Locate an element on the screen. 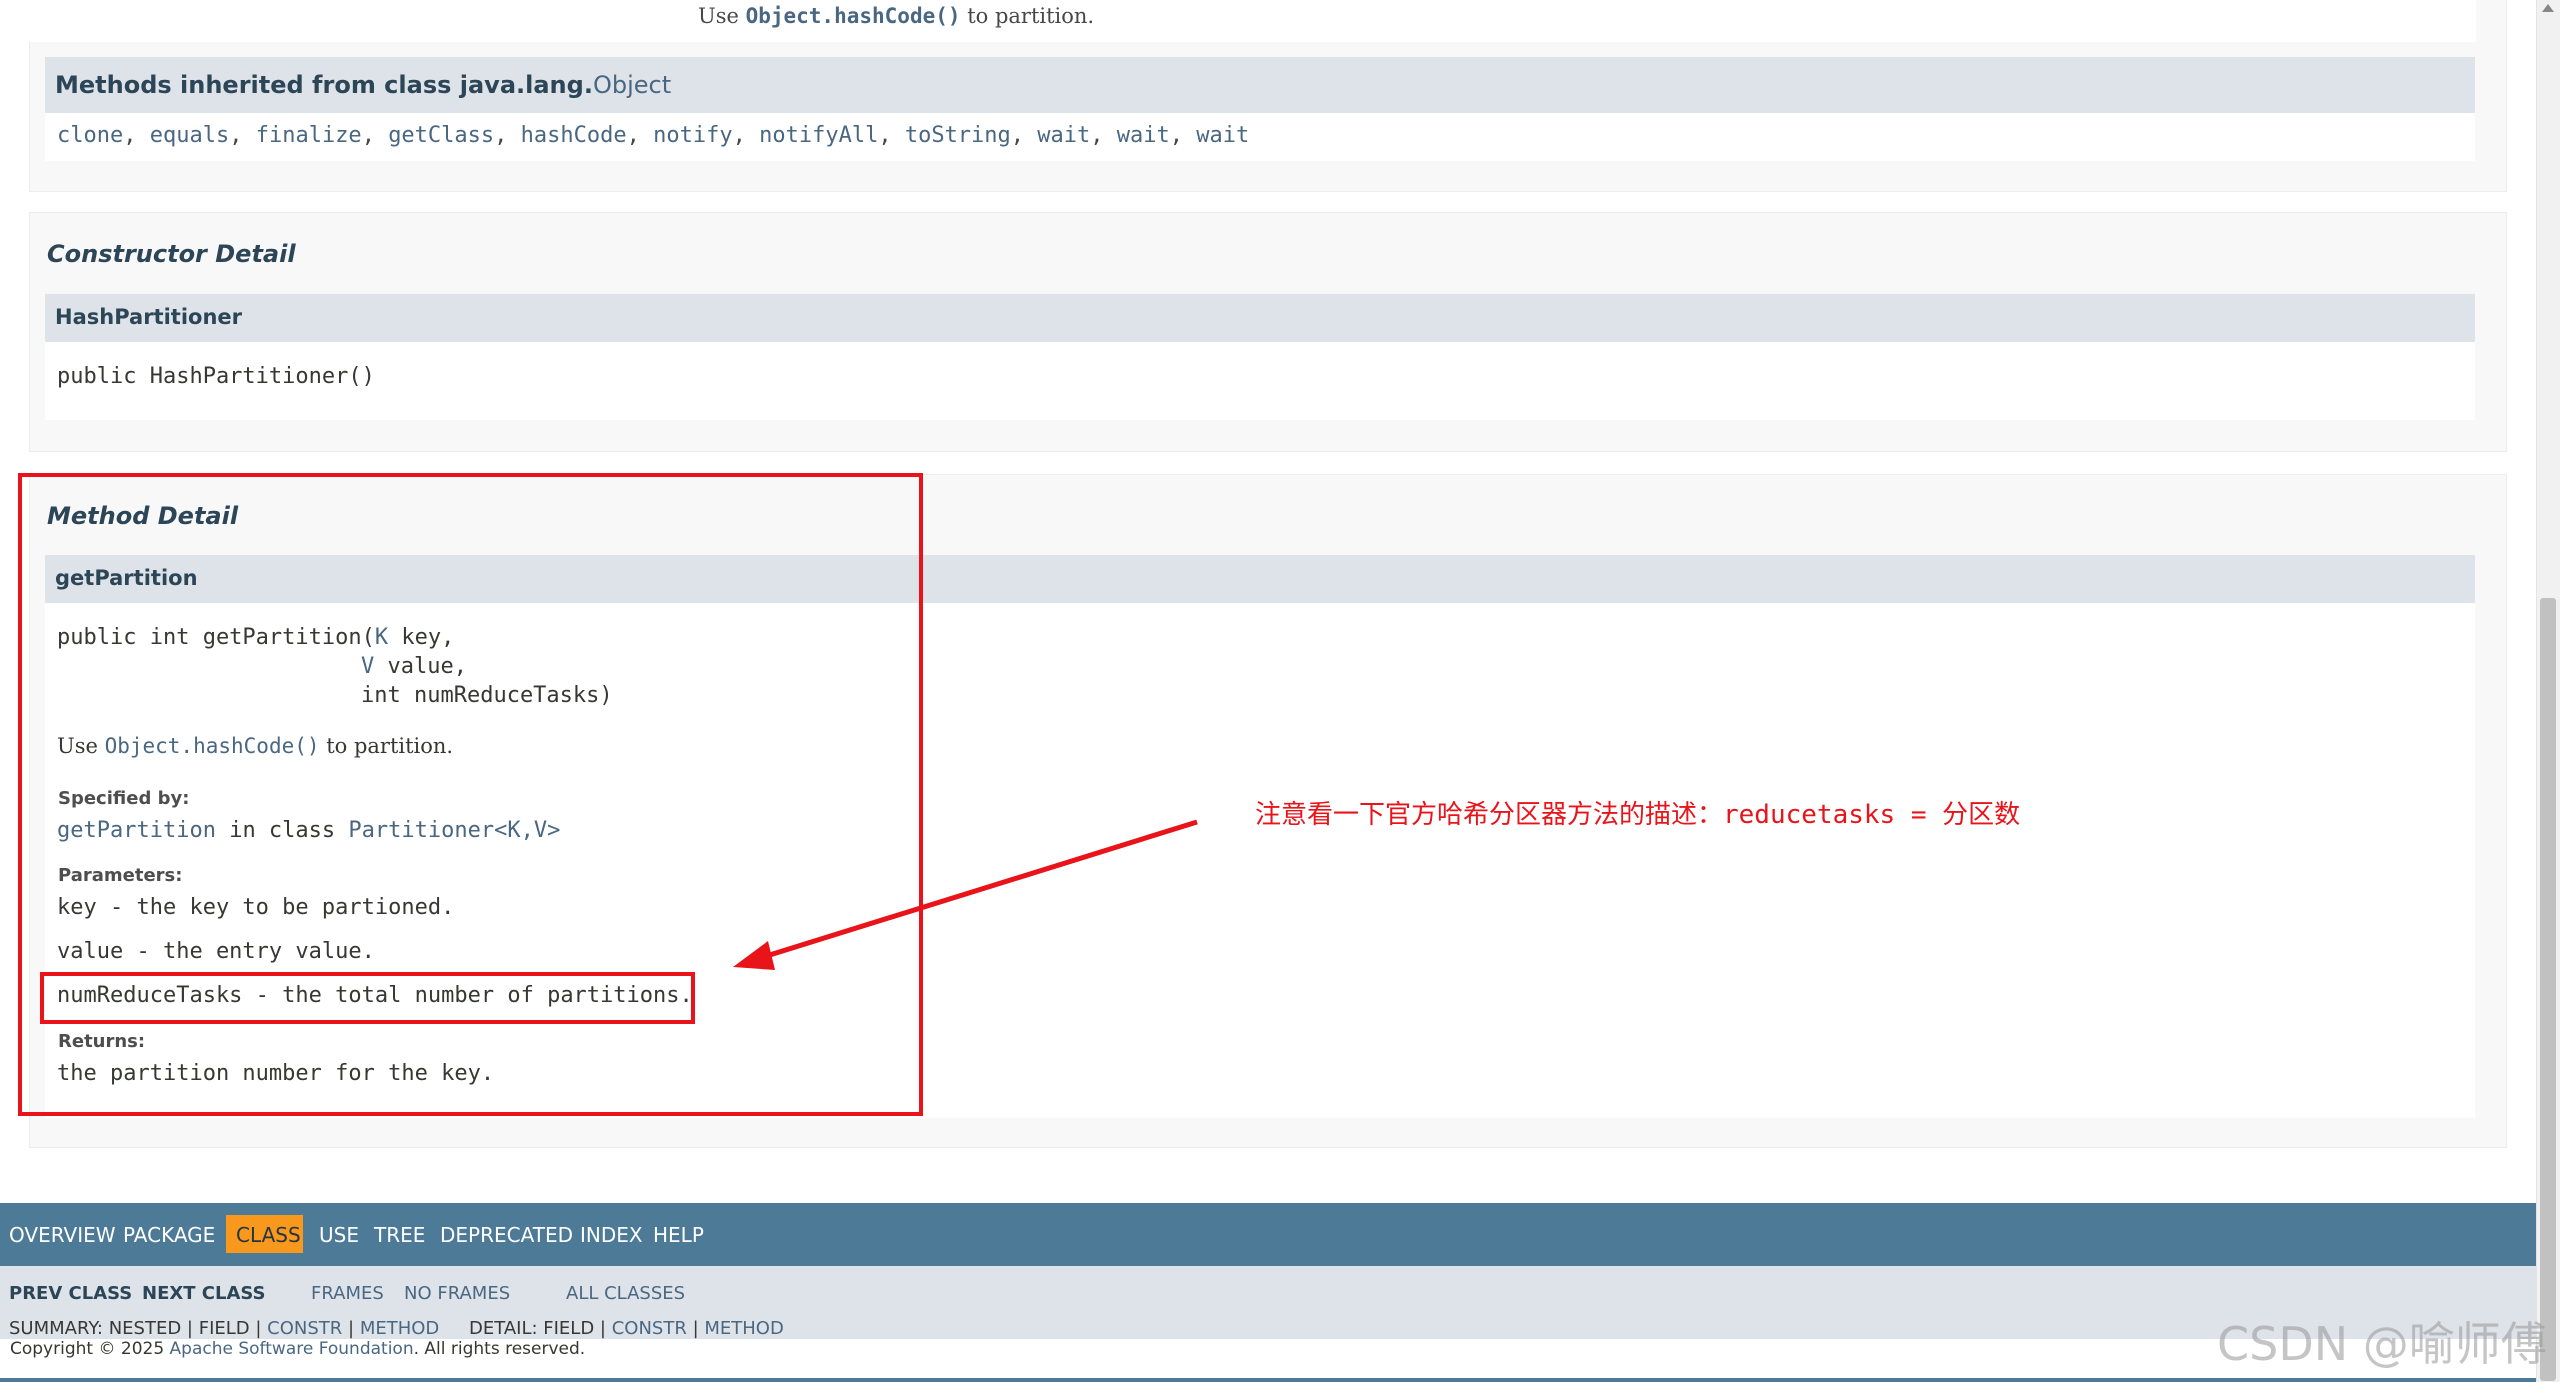 Image resolution: width=2560 pixels, height=1382 pixels. method-link-notifyall: notifyAll is located at coordinates (818, 135).